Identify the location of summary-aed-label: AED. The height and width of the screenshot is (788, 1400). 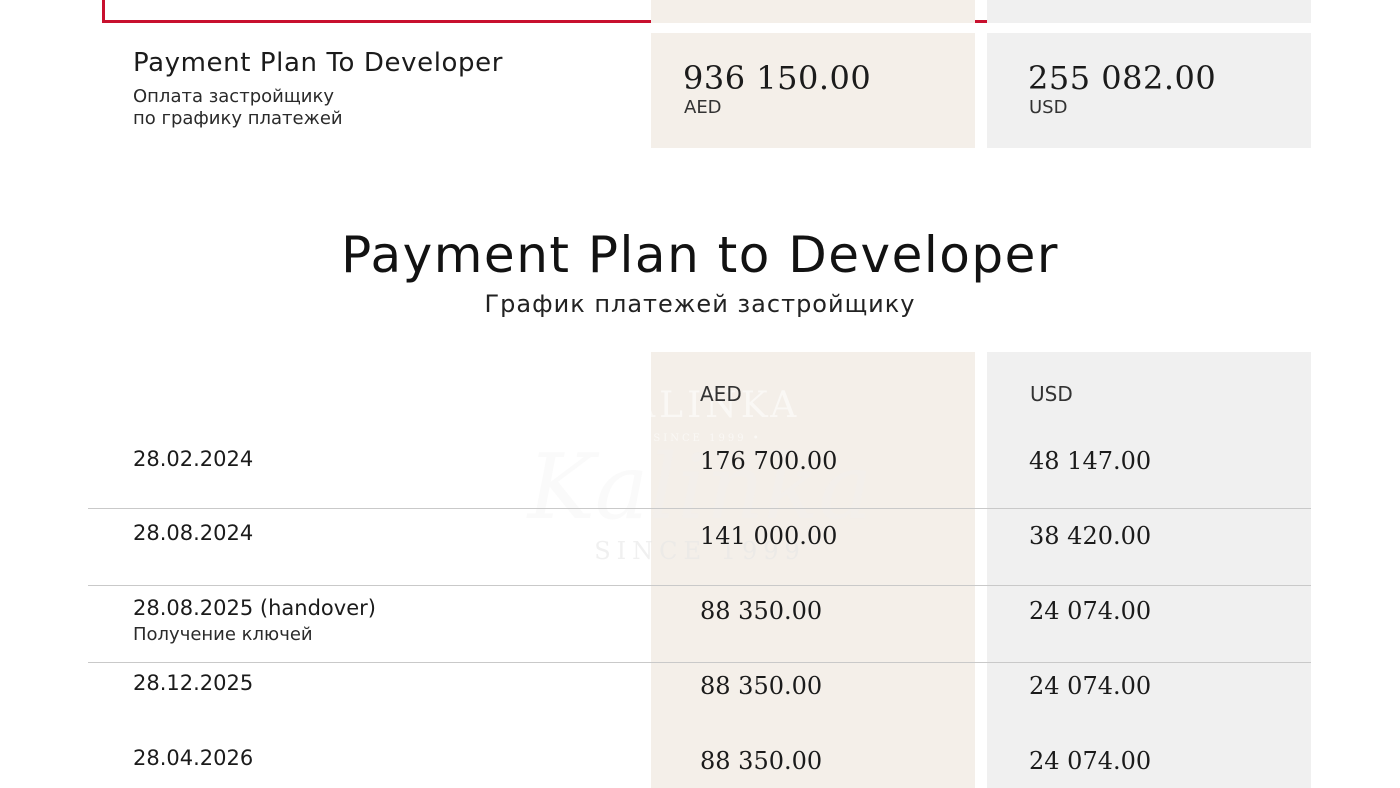
(703, 107).